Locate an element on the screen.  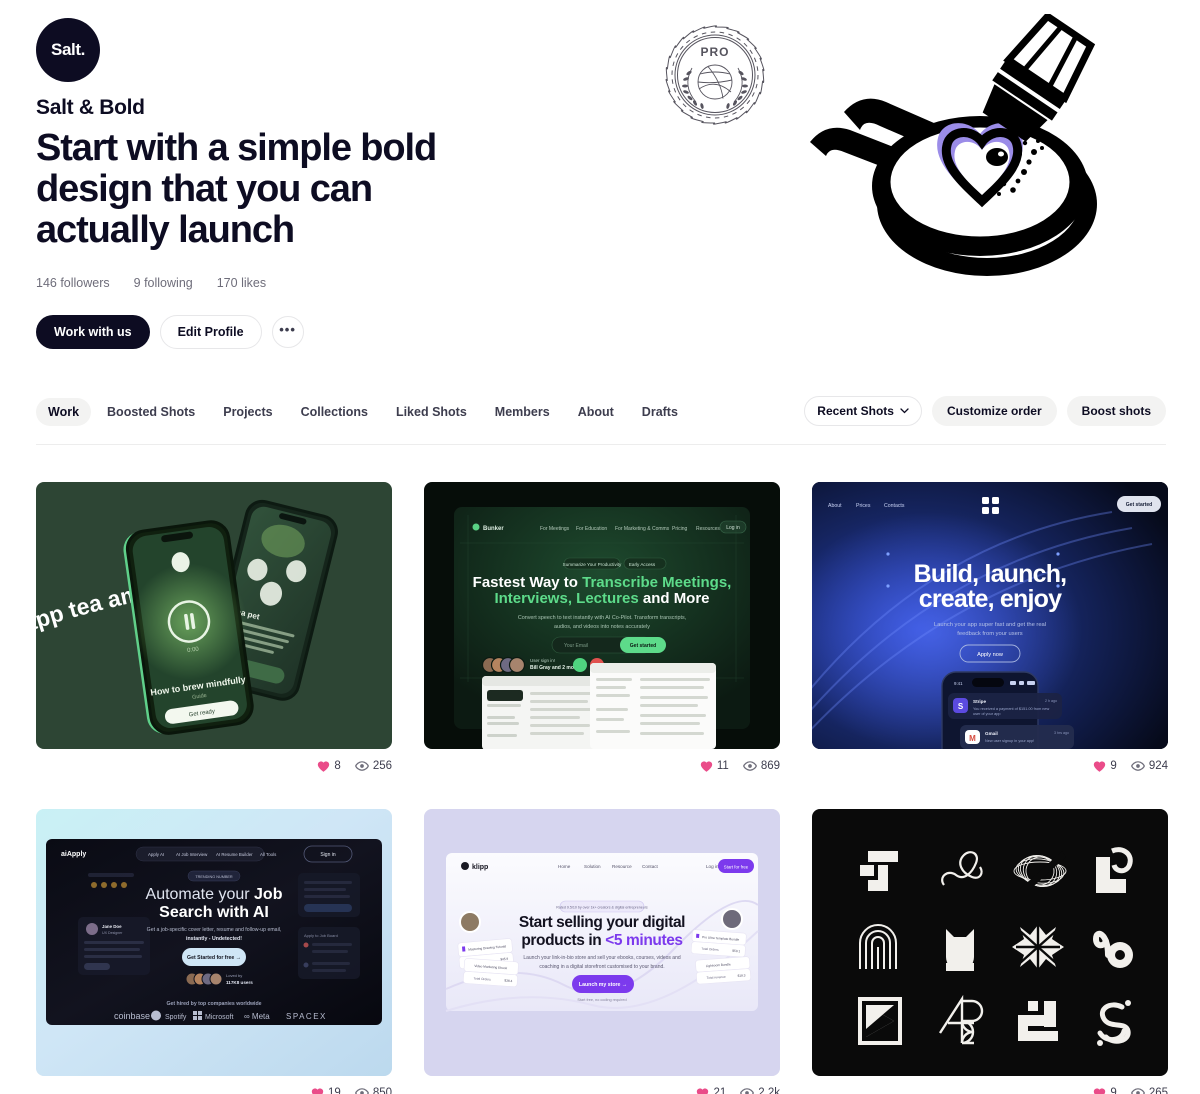
likes-count: 170 likes is located at coordinates (241, 283).